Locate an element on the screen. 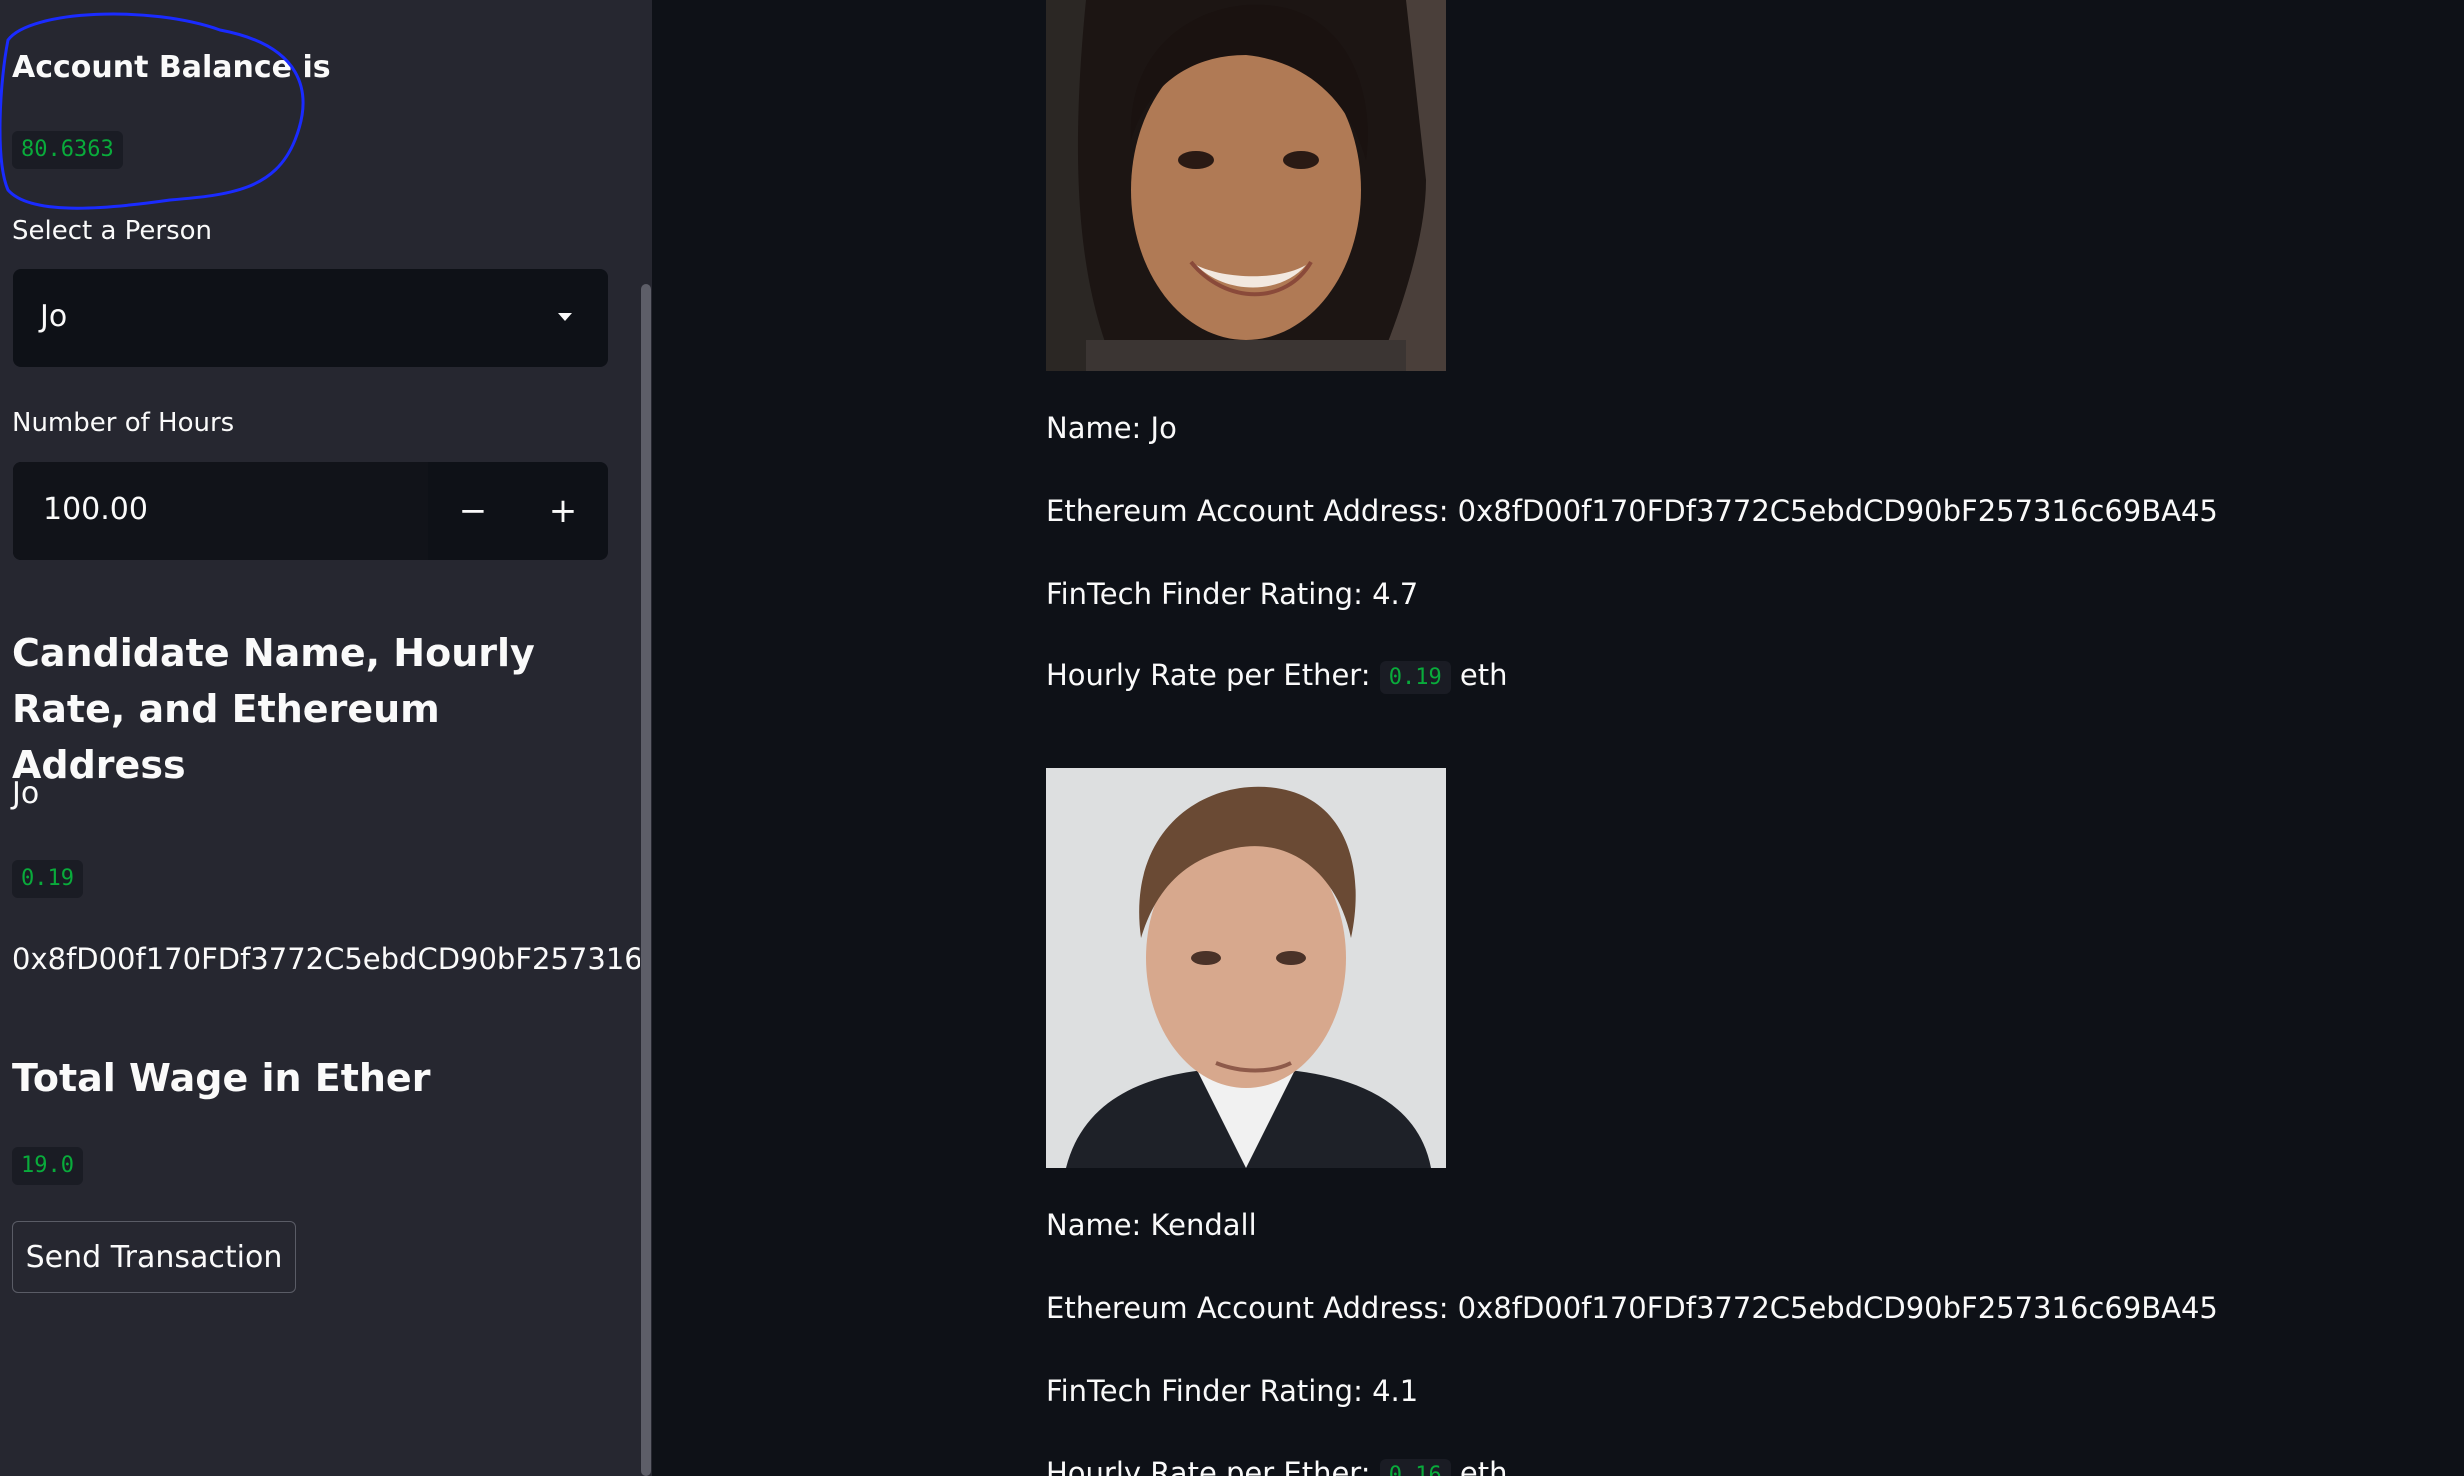 Image resolution: width=2464 pixels, height=1476 pixels. person-select-value: Jo is located at coordinates (54, 316).